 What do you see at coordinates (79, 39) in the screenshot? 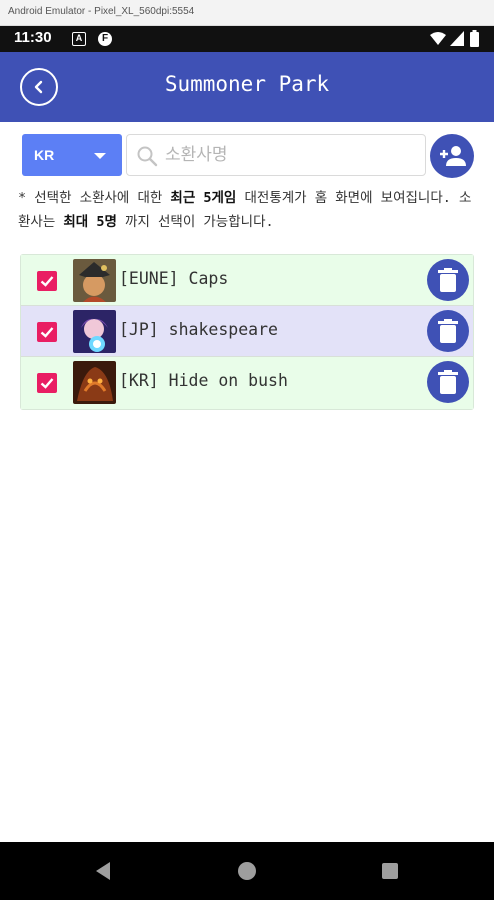
I see `notification-a-icon: A` at bounding box center [79, 39].